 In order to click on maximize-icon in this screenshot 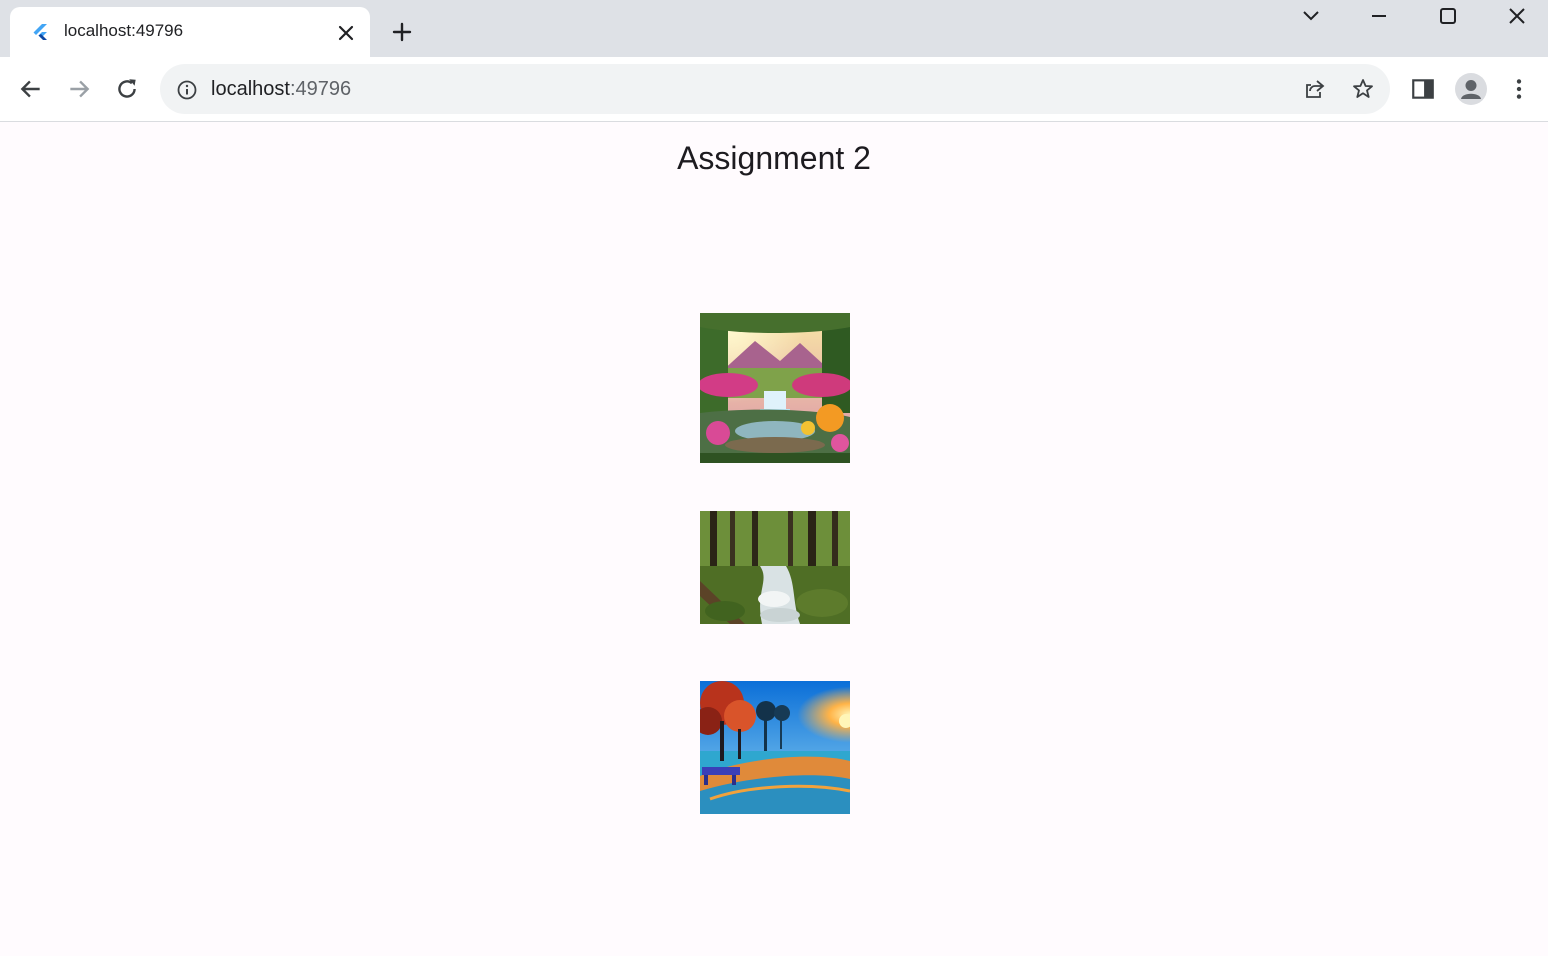, I will do `click(1448, 16)`.